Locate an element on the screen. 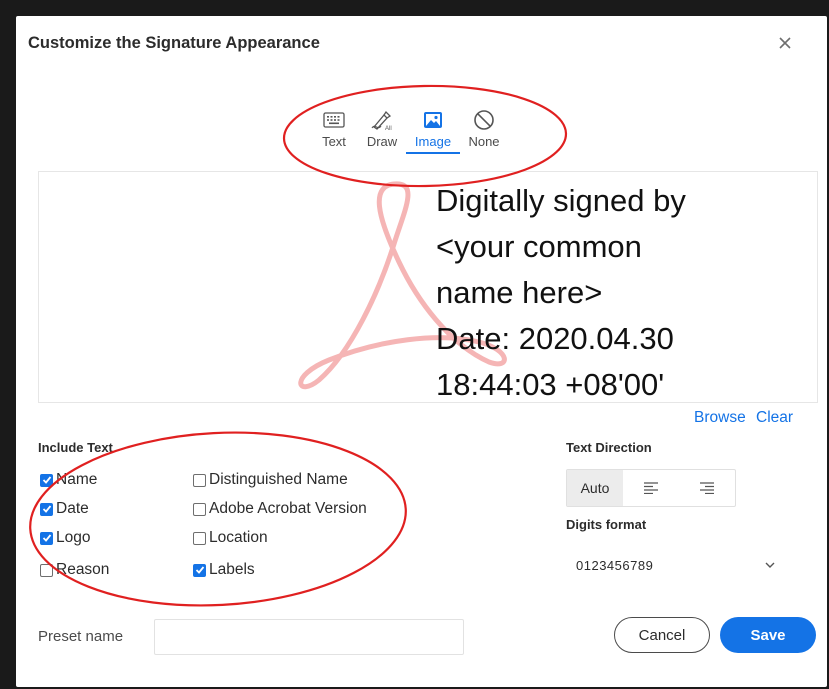 This screenshot has width=829, height=689. checkbox-logo is located at coordinates (46, 538).